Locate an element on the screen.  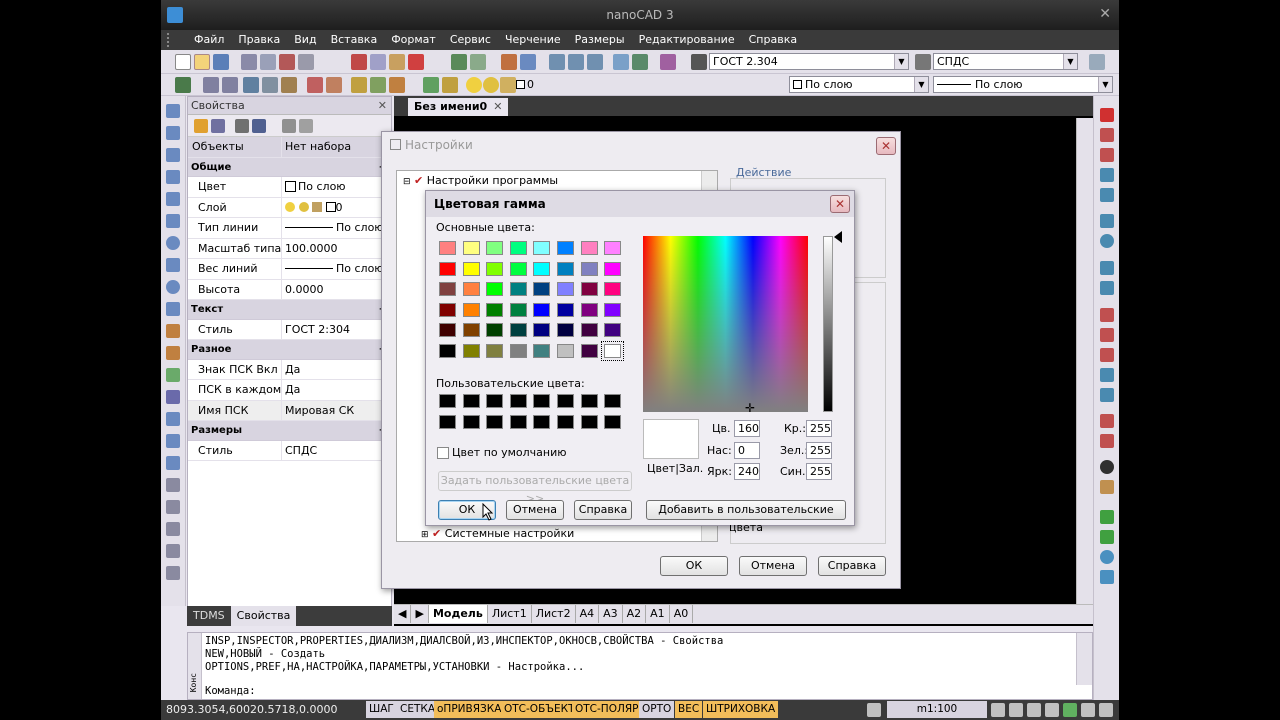
block-icon is located at coordinates (359, 85).